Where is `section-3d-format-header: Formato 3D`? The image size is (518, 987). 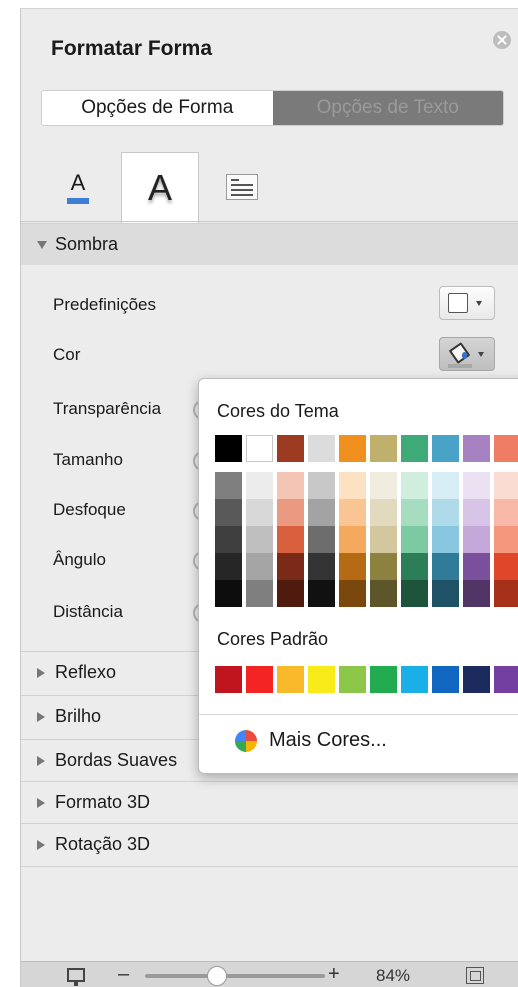
section-3d-format-header: Formato 3D is located at coordinates (269, 802).